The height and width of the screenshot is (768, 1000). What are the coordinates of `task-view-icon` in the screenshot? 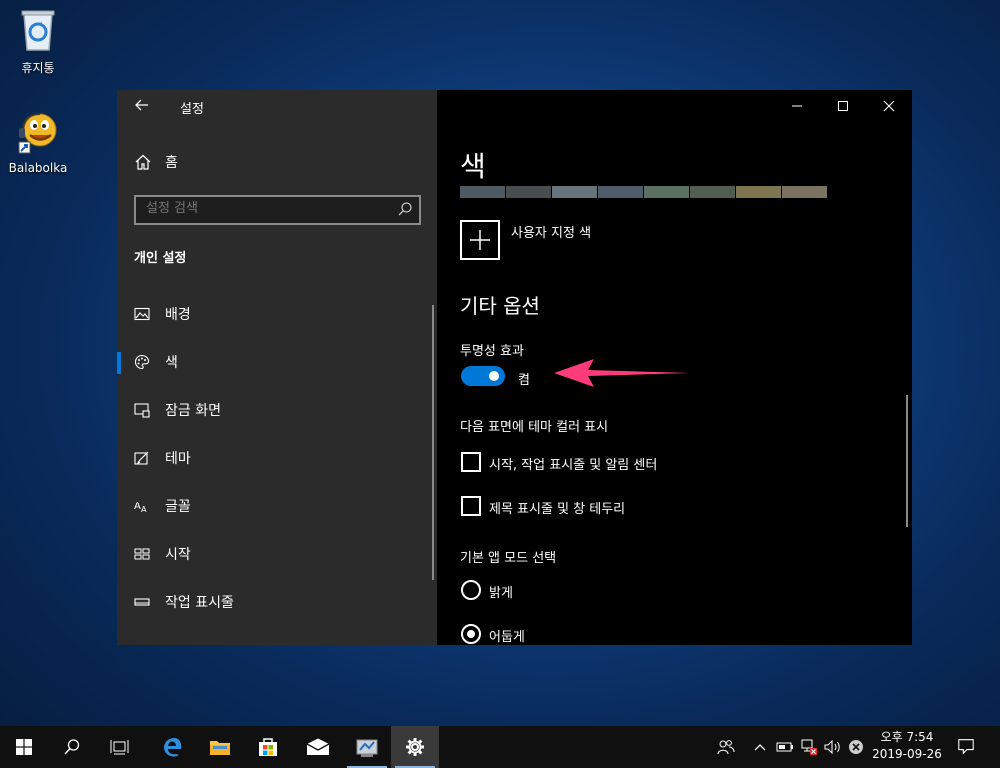 It's located at (119, 747).